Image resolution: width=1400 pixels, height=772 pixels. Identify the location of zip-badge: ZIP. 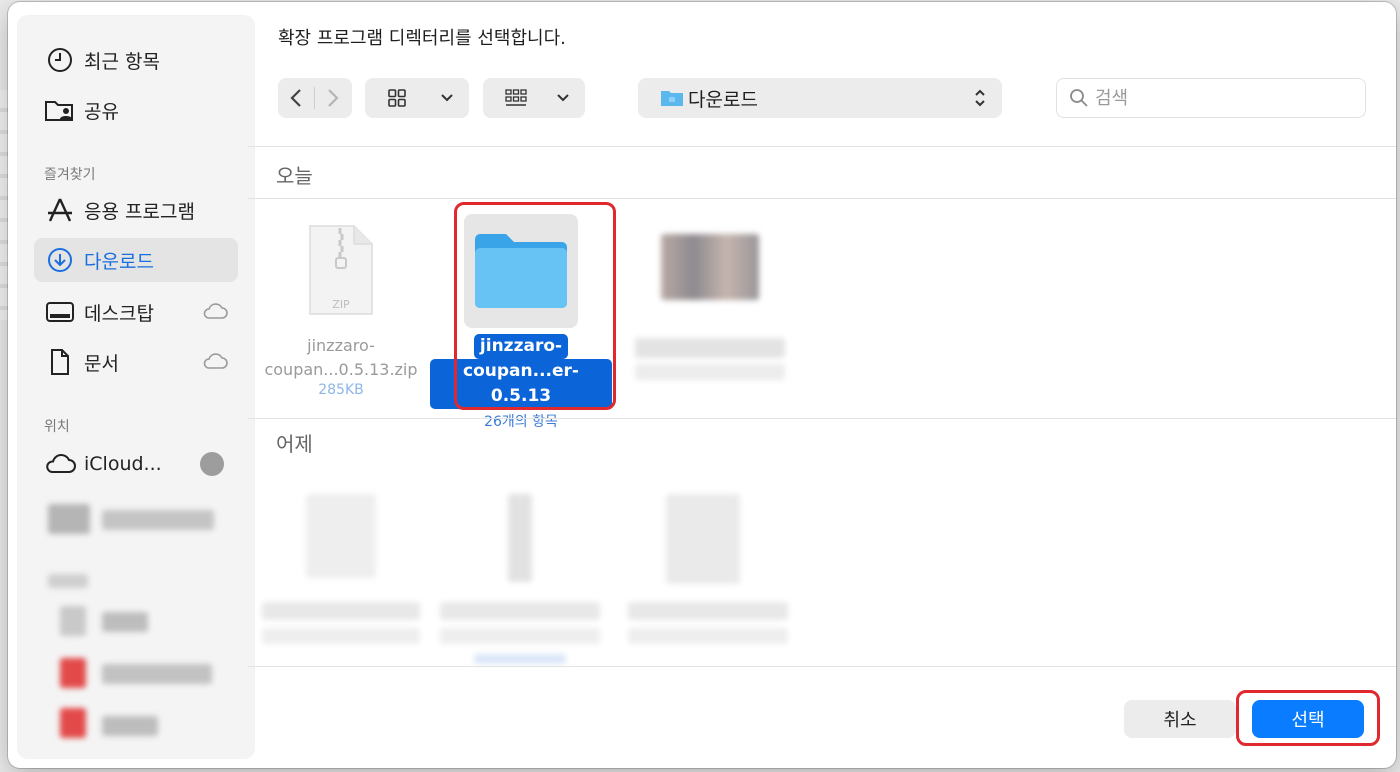
(341, 304).